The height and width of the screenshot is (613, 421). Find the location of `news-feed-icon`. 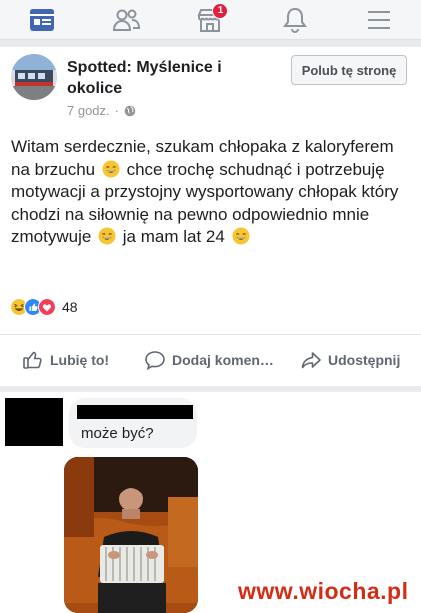

news-feed-icon is located at coordinates (42, 19).